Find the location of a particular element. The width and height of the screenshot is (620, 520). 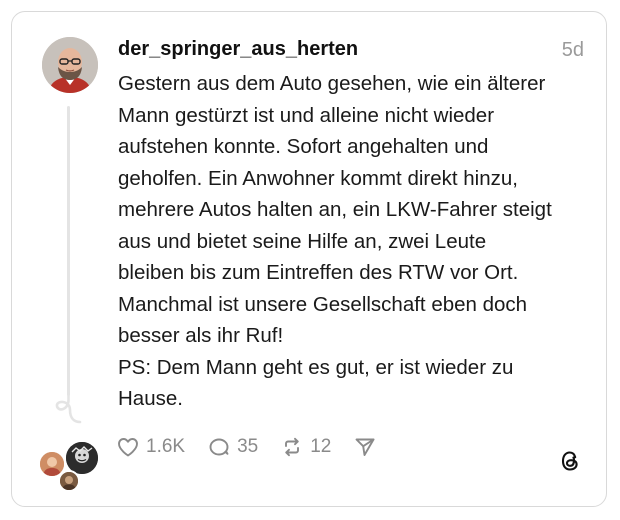

reply-count: 35 is located at coordinates (248, 446).